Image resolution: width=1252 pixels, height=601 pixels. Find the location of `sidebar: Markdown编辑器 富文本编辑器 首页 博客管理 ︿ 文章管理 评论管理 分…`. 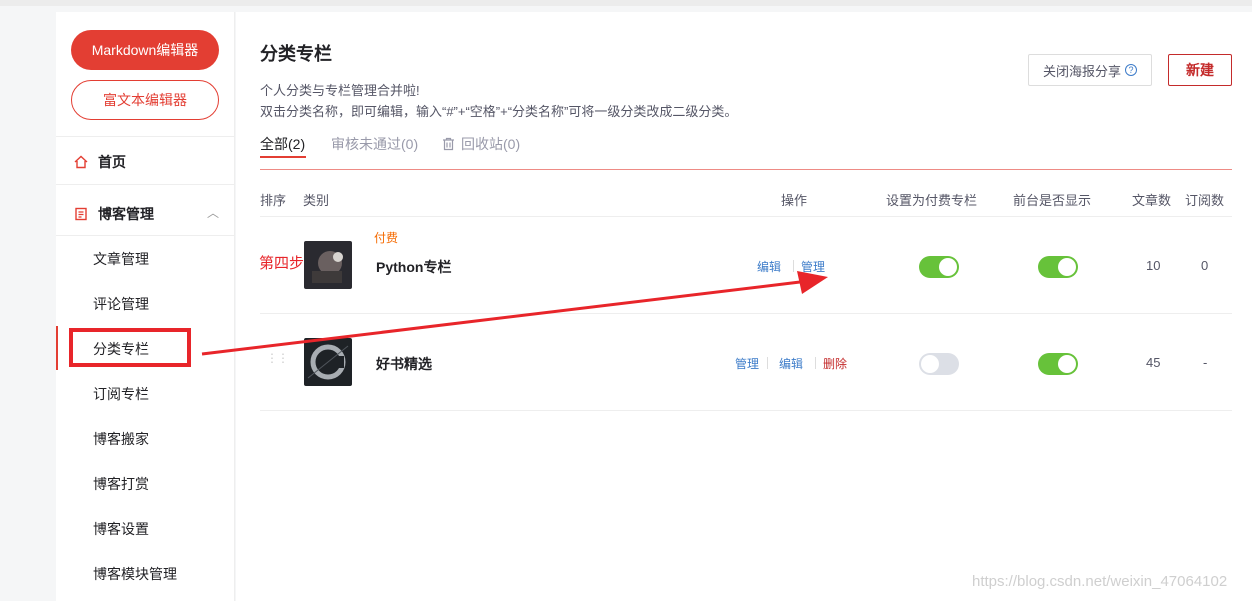

sidebar: Markdown编辑器 富文本编辑器 首页 博客管理 ︿ 文章管理 评论管理 分… is located at coordinates (145, 306).